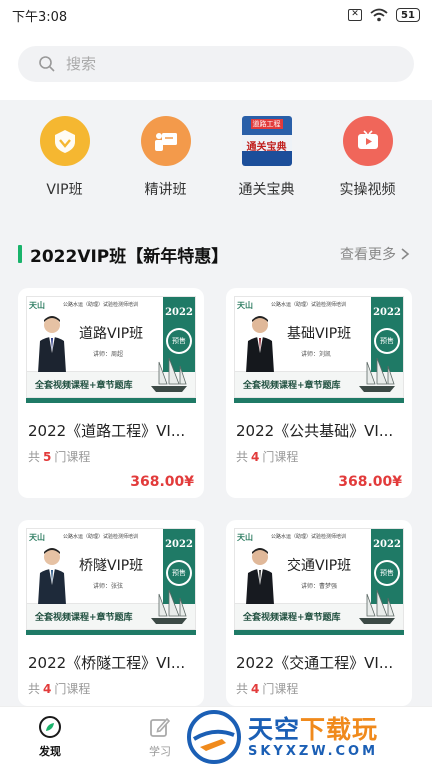 Image resolution: width=432 pixels, height=768 pixels. What do you see at coordinates (214, 737) in the screenshot?
I see `watermark-logo-icon` at bounding box center [214, 737].